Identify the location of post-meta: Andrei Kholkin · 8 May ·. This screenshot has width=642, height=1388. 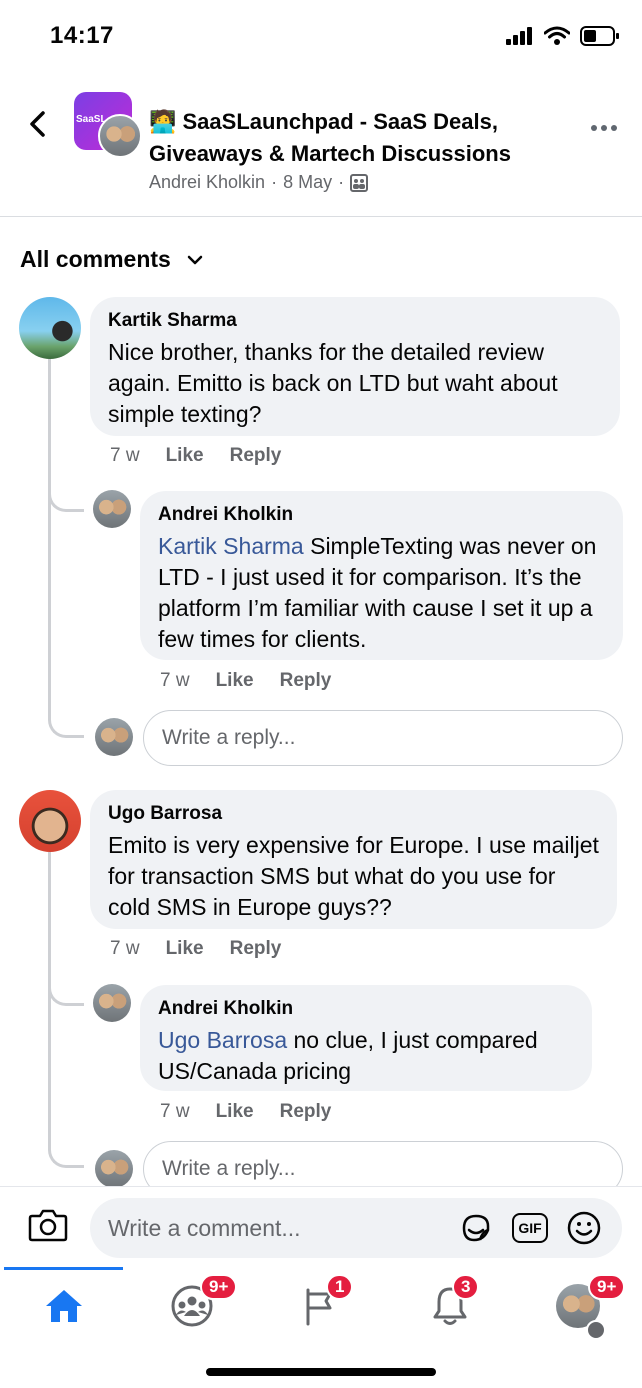
(259, 182).